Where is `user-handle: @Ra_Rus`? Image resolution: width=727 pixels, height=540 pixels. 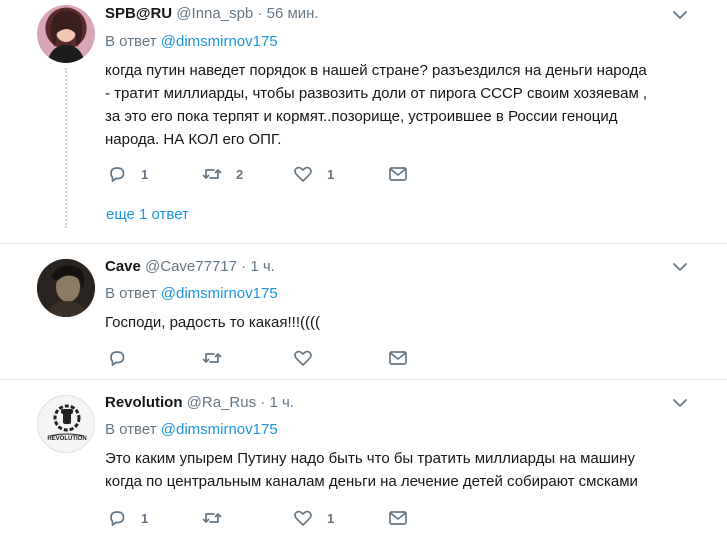 user-handle: @Ra_Rus is located at coordinates (221, 402).